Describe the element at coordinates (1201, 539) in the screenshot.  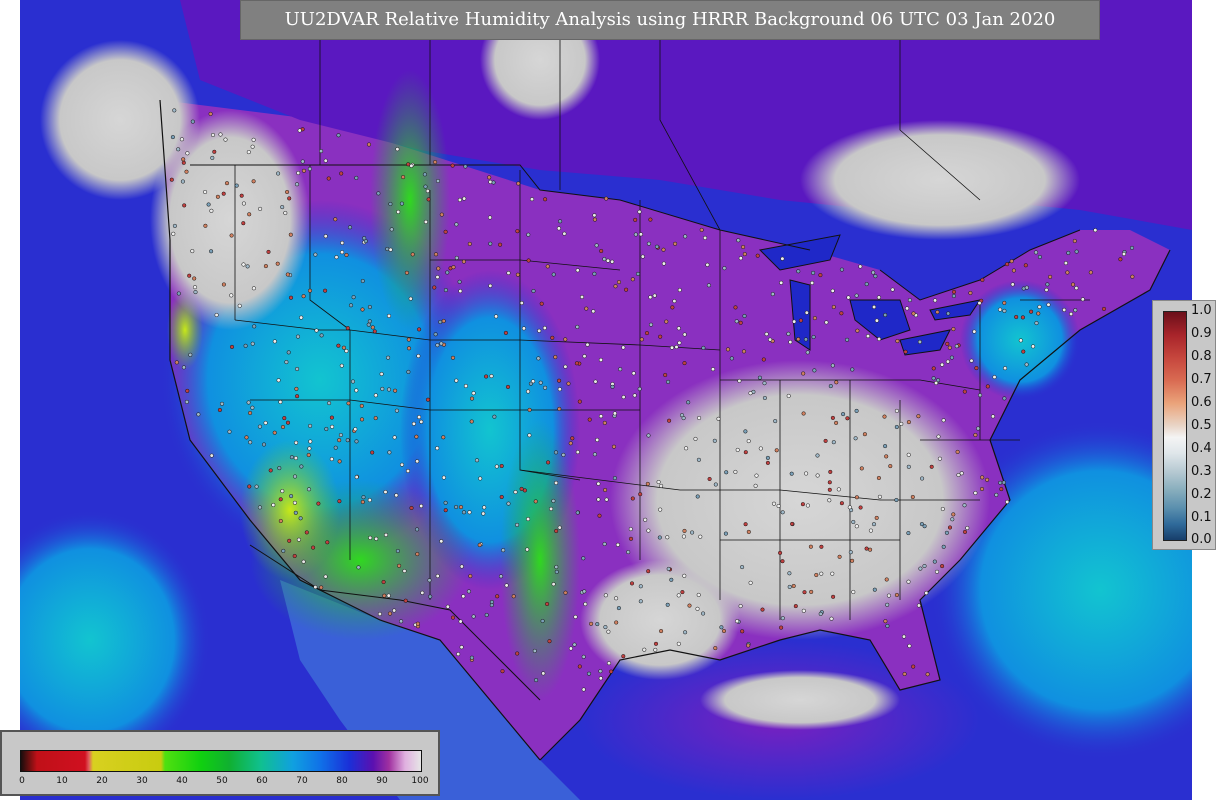
I see `ratio-tick-label: 0.0` at that location.